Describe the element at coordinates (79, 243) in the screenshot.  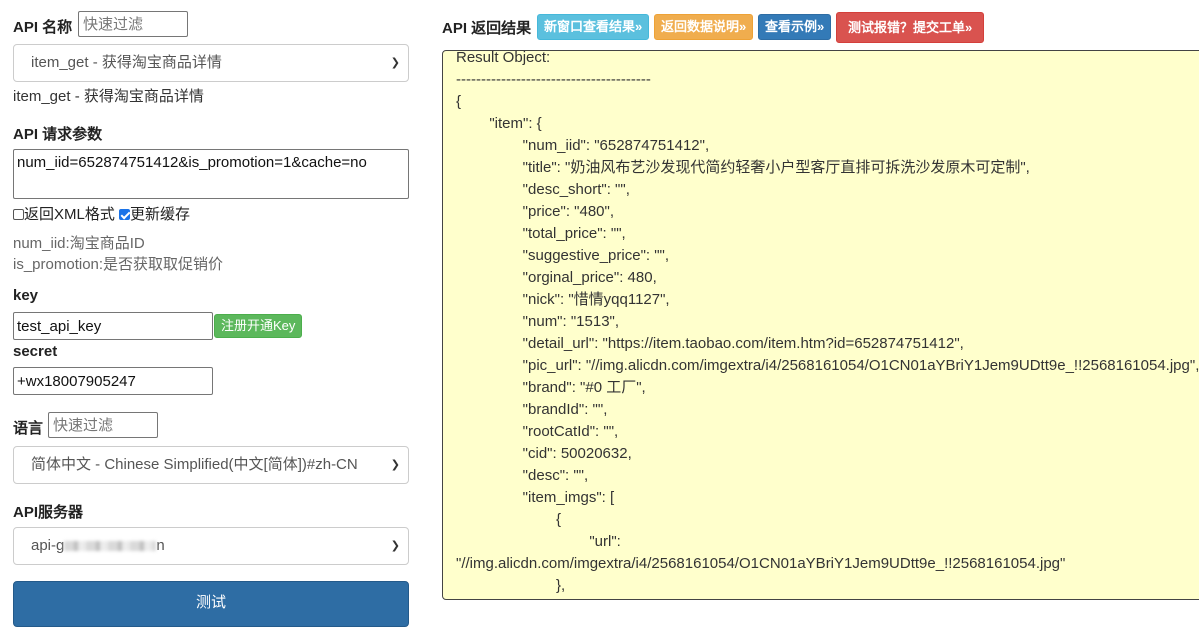
I see `param-help-num-iid: num_iid:淘宝商品ID` at that location.